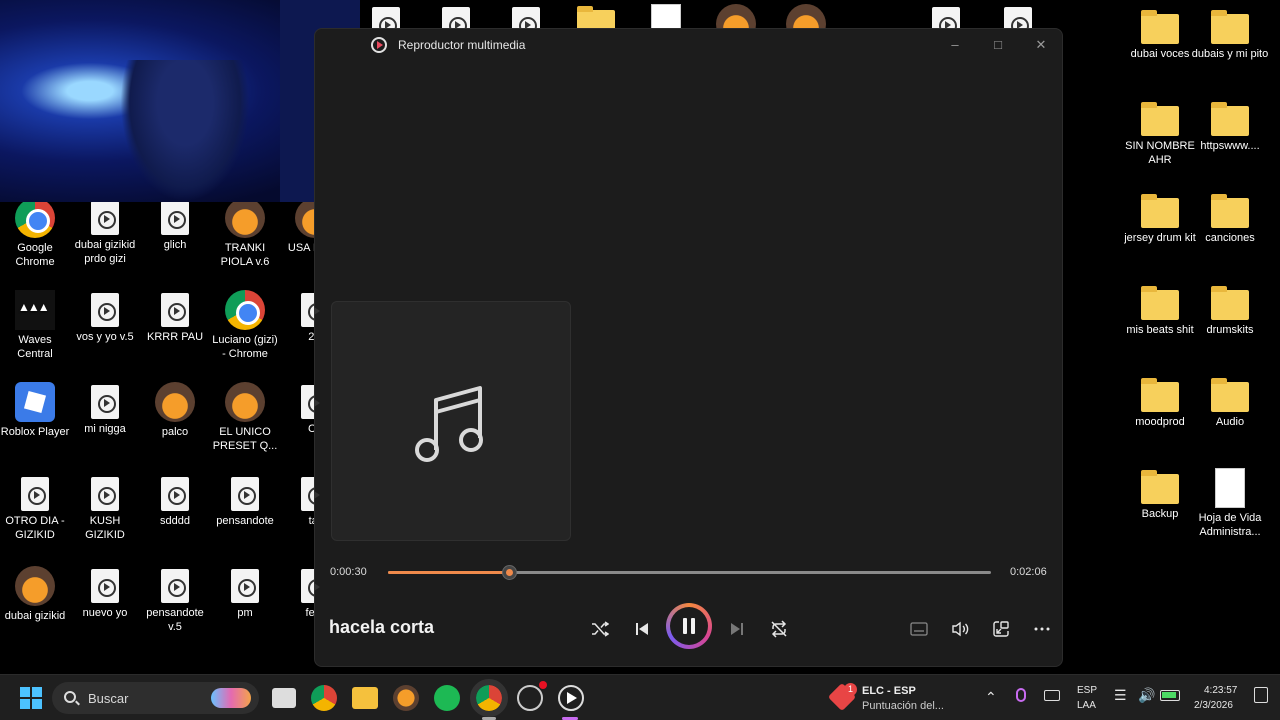 The image size is (1280, 720). What do you see at coordinates (1052, 695) in the screenshot?
I see `keyboard-icon` at bounding box center [1052, 695].